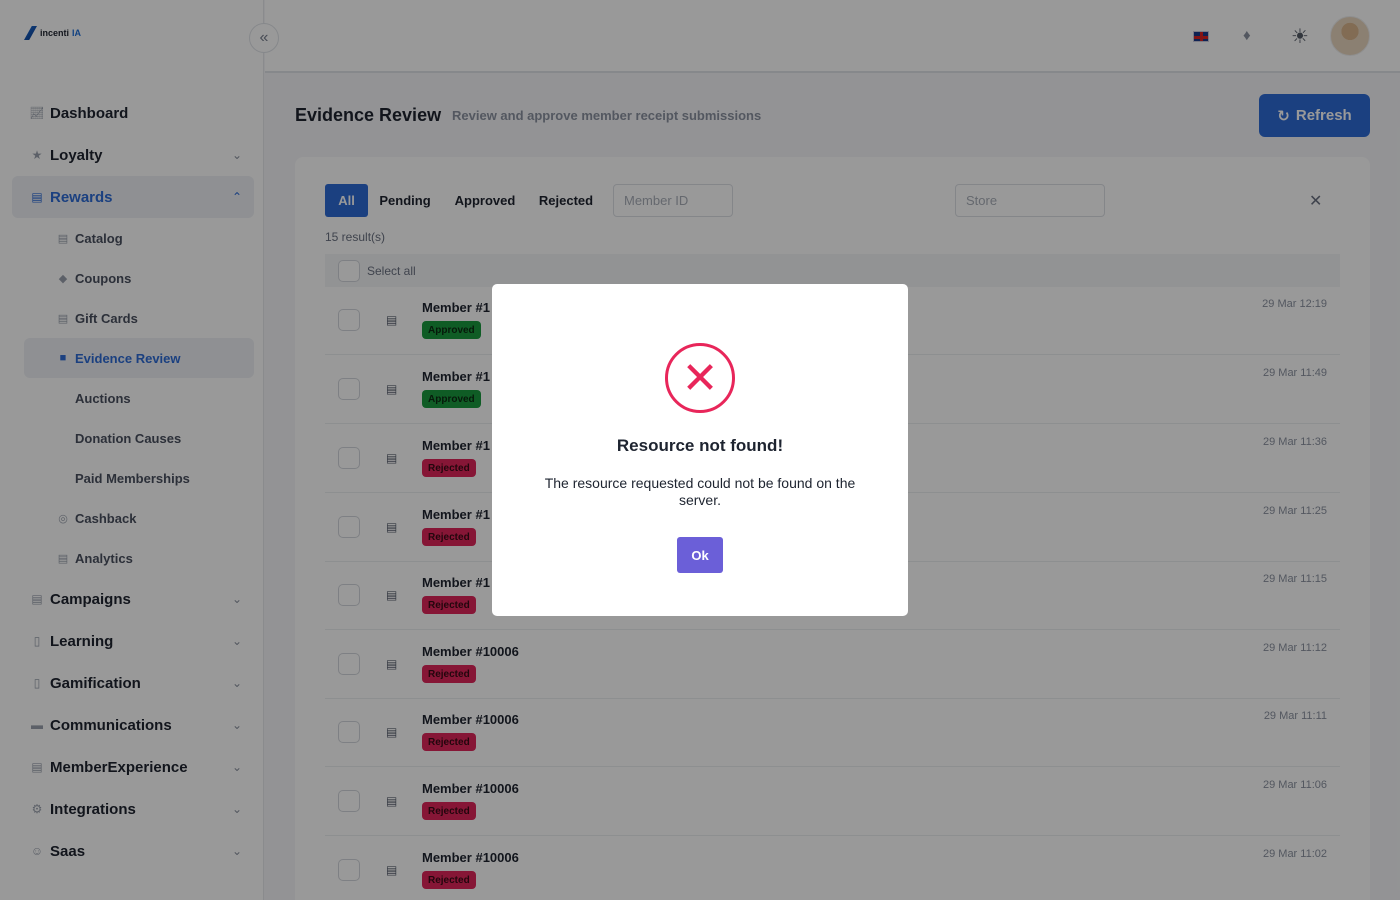 The image size is (1400, 900). I want to click on ok-button: Ok, so click(700, 555).